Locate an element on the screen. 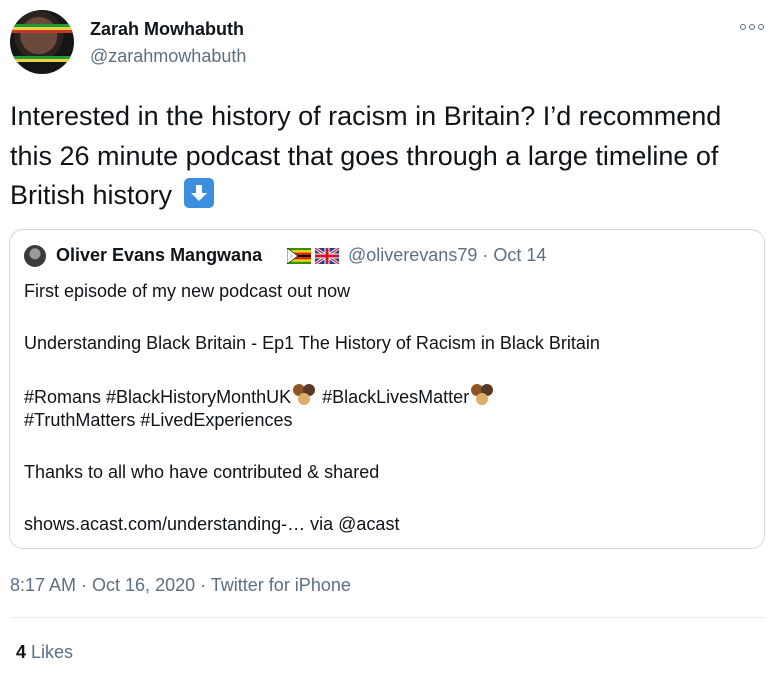  quoted-author-avatar is located at coordinates (35, 256).